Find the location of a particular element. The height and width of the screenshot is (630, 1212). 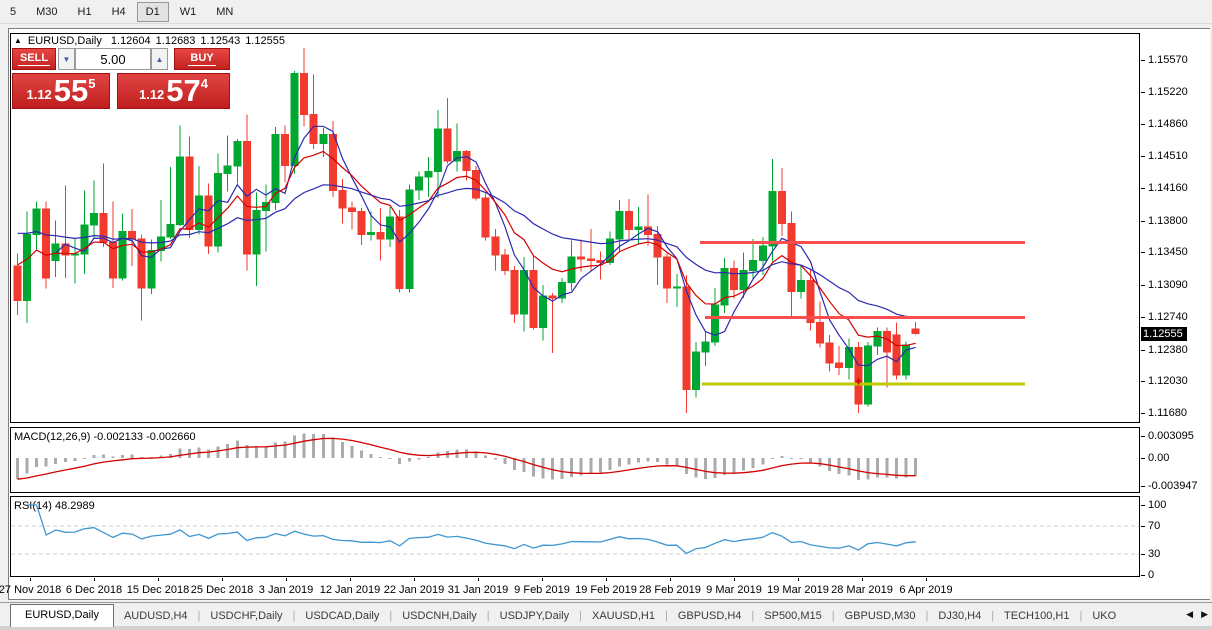

rsi-tick-label: 30 is located at coordinates (1154, 554).